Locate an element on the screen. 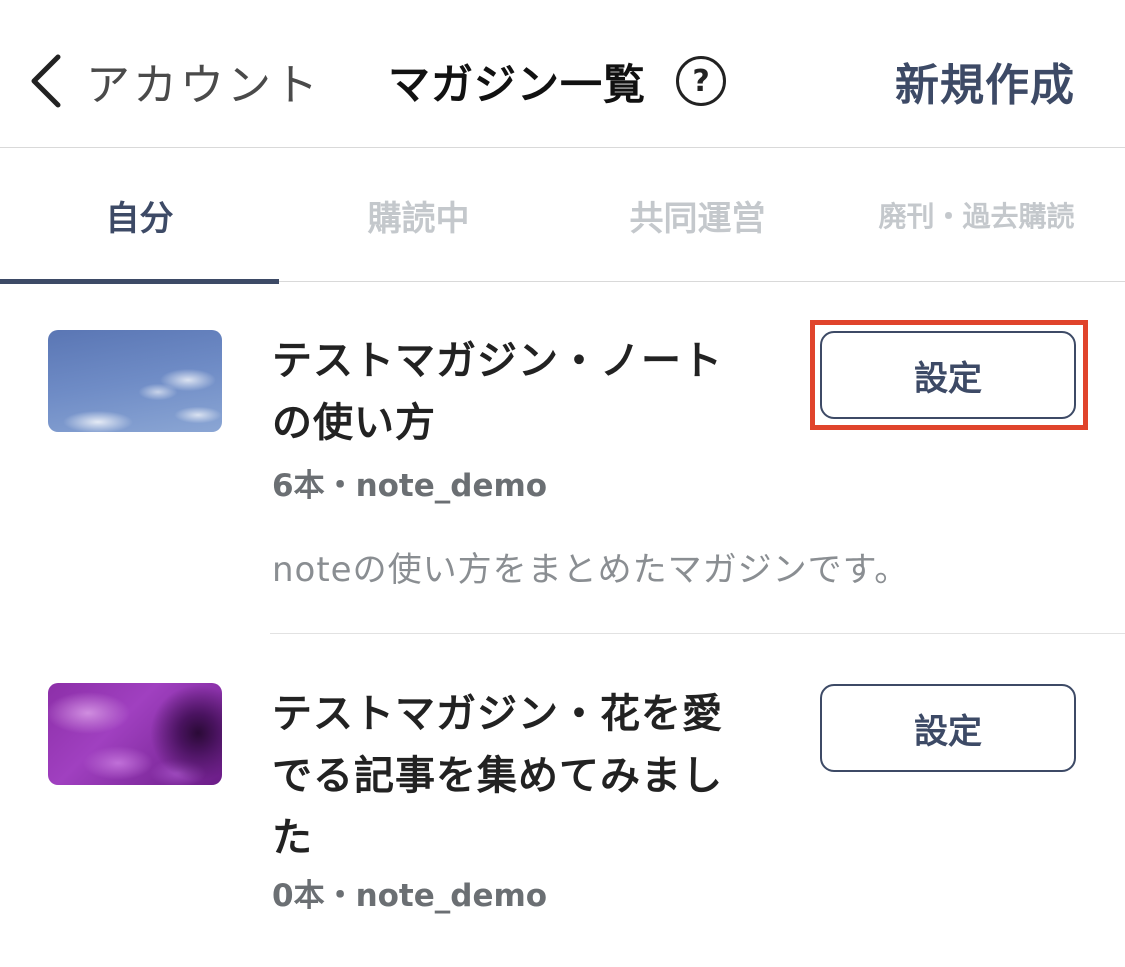 Image resolution: width=1125 pixels, height=967 pixels. back-button: アカウント is located at coordinates (172, 81).